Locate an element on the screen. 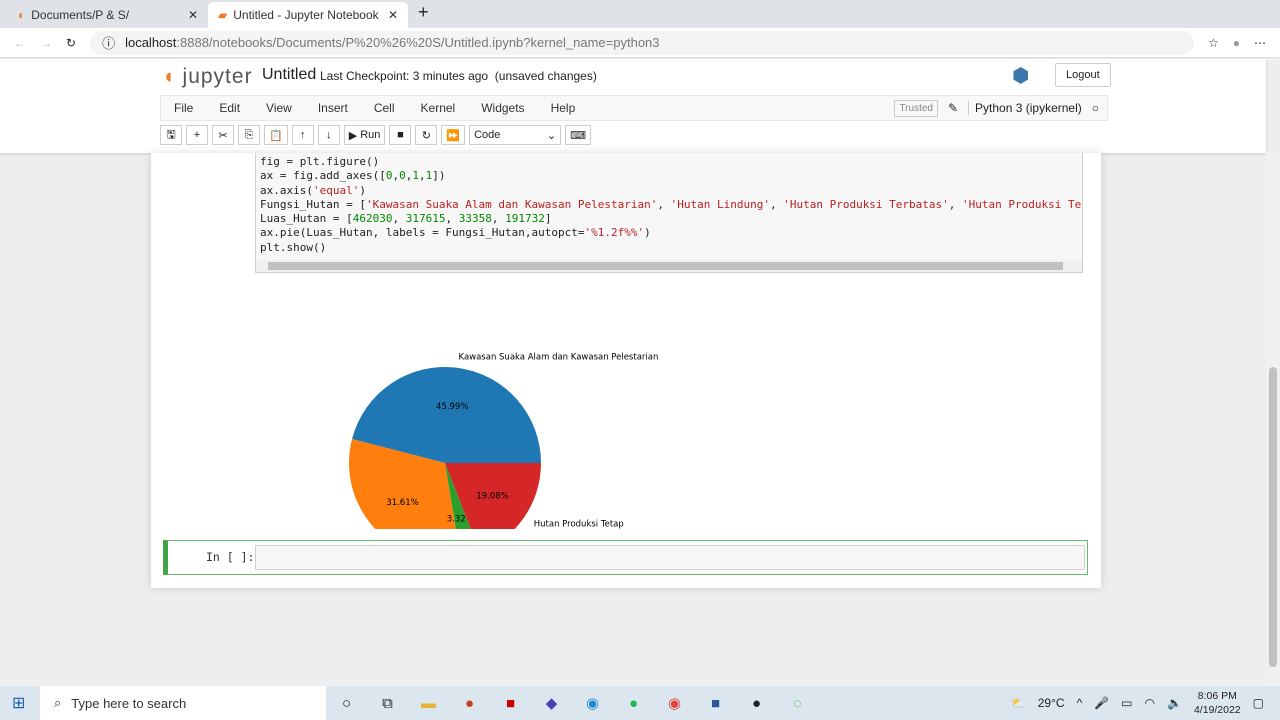  scrollbar-thumb is located at coordinates (665, 266).